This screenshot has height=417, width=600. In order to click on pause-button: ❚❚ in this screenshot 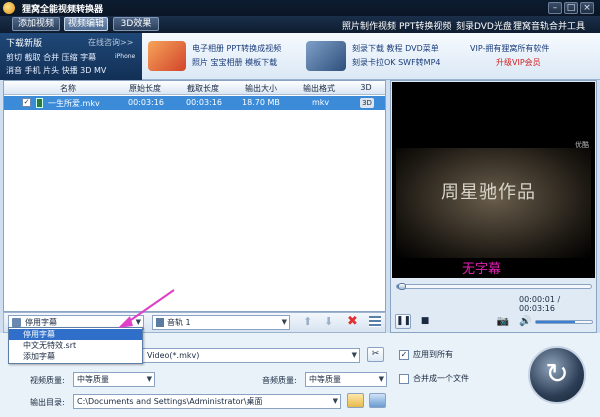, I will do `click(403, 321)`.